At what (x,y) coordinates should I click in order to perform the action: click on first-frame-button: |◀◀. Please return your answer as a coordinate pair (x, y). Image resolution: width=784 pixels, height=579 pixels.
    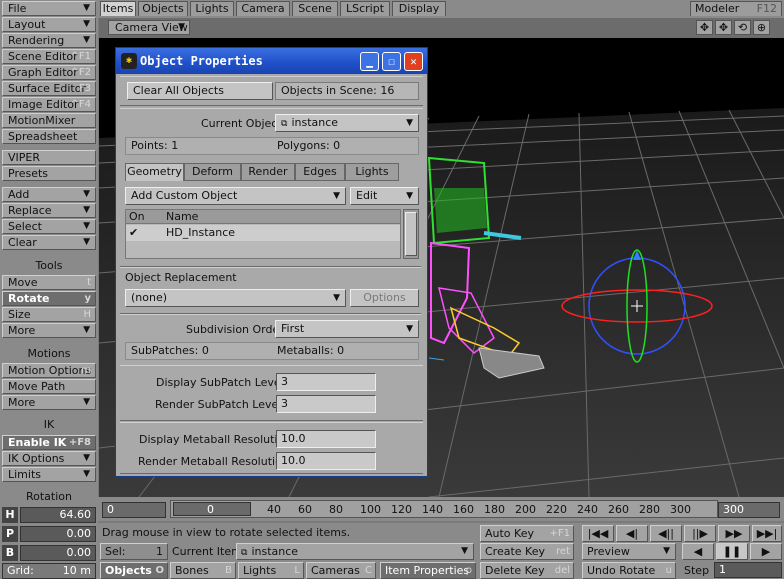
    Looking at the image, I should click on (598, 533).